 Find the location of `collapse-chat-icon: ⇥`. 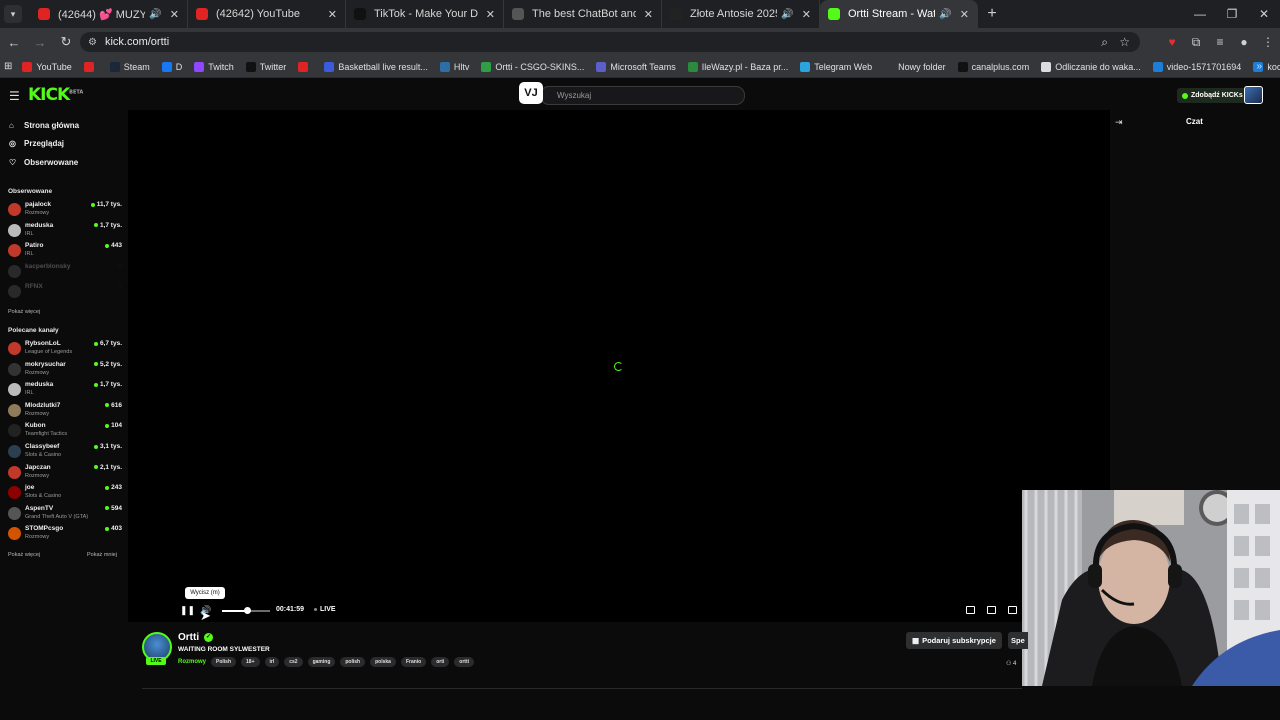

collapse-chat-icon: ⇥ is located at coordinates (1119, 122).